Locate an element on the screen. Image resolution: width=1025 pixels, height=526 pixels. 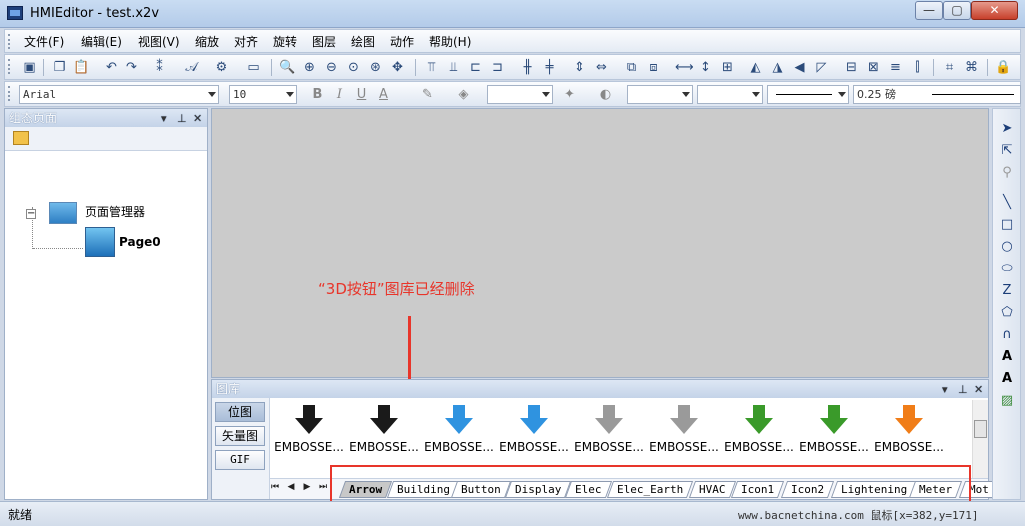
order-front-icon: ⊟ is located at coordinates (851, 67).